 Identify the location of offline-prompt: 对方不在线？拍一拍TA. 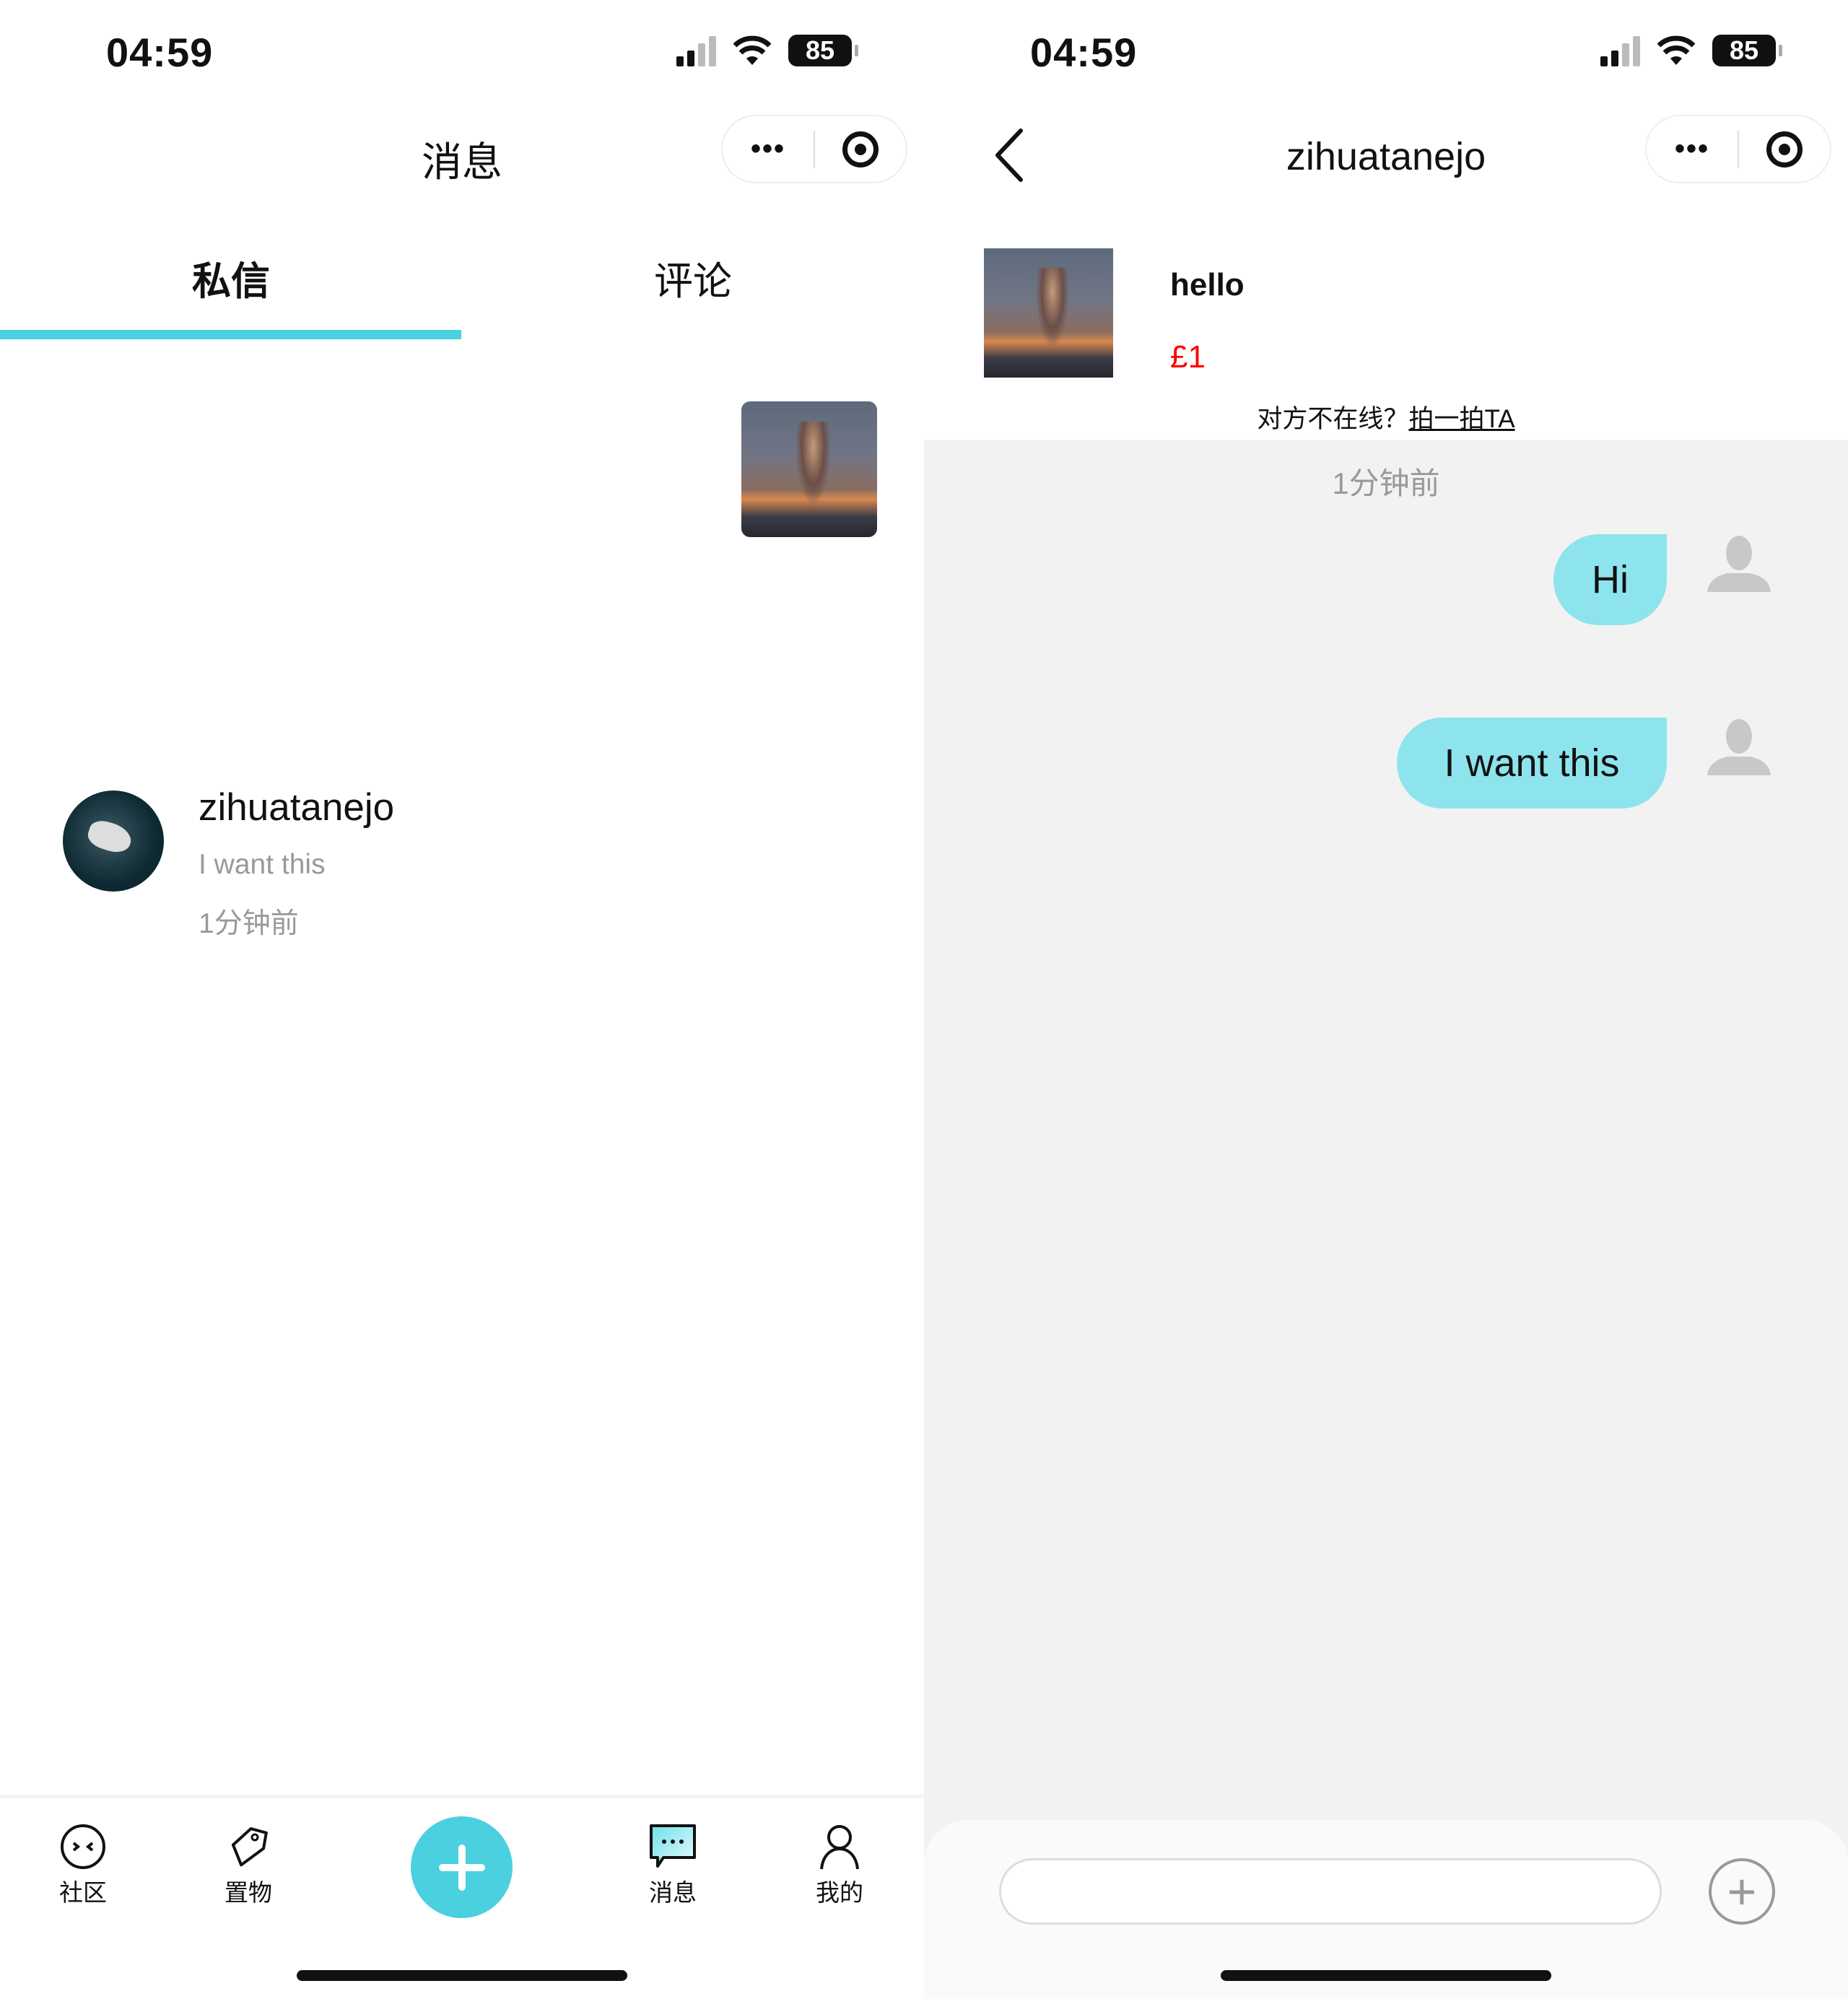
(1386, 417).